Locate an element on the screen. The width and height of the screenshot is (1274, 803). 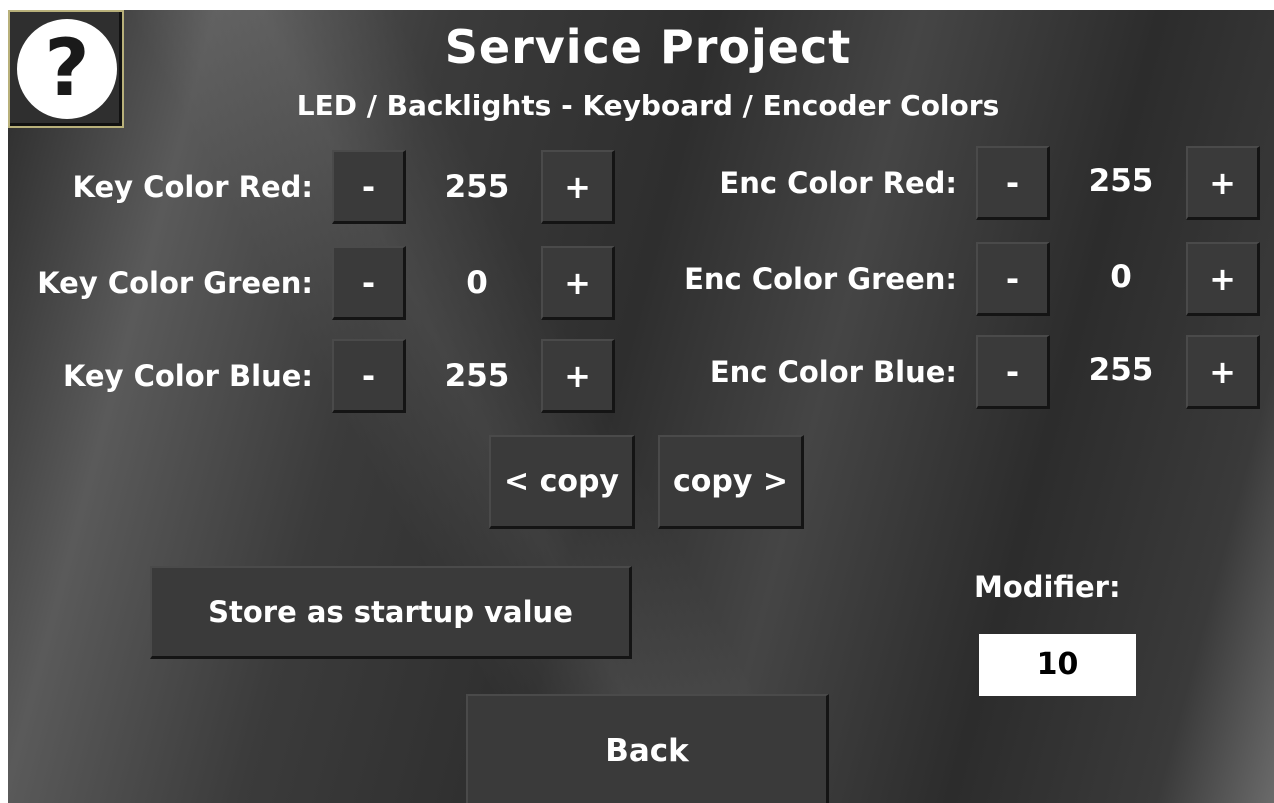
key-blue-plus-button: + is located at coordinates (578, 376).